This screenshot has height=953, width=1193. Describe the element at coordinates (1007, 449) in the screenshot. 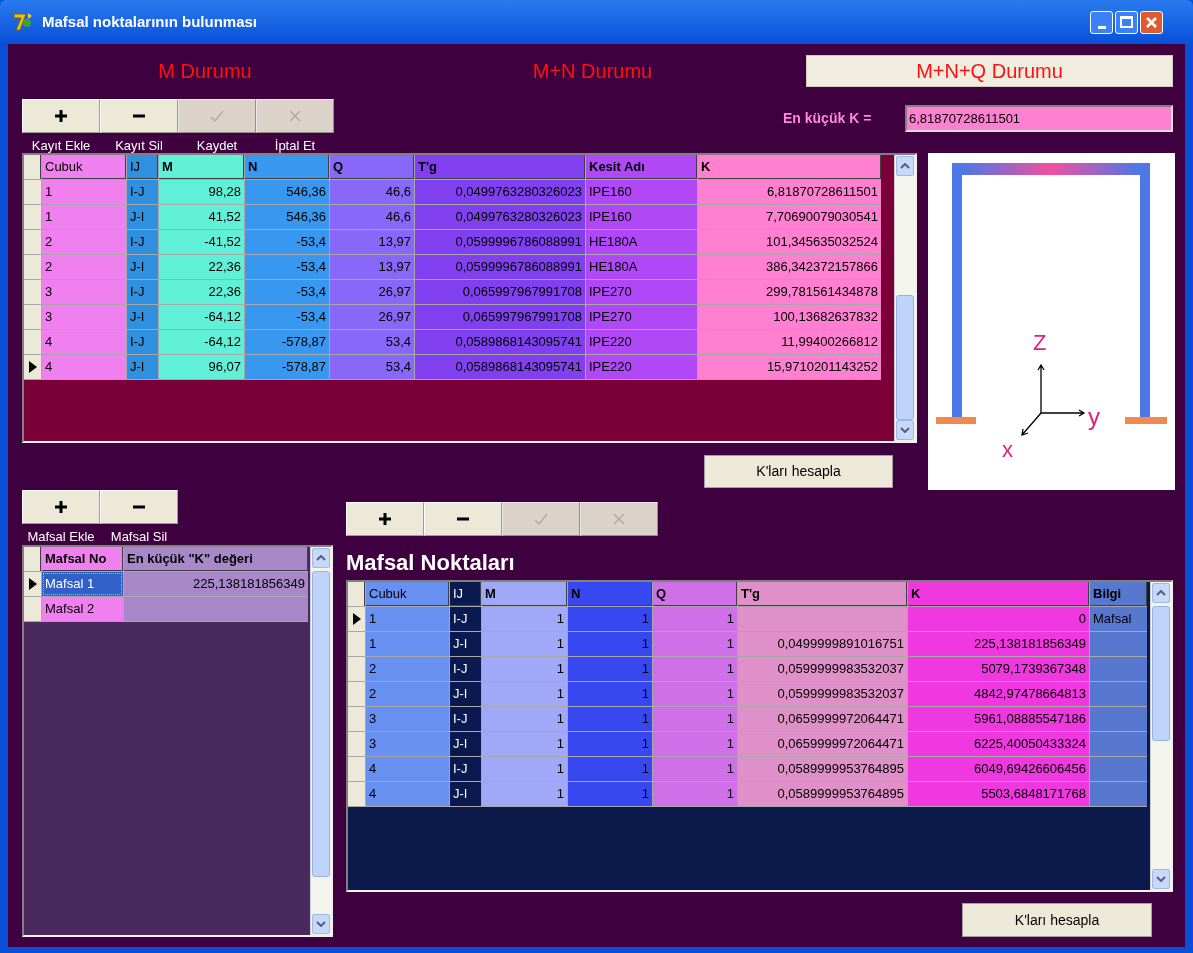

I see `axis-label: x` at that location.